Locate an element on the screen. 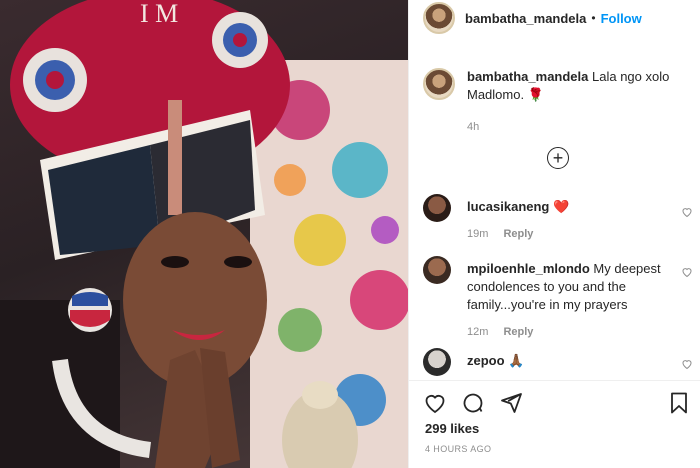 This screenshot has height=468, width=700. heart-icon is located at coordinates (435, 403).